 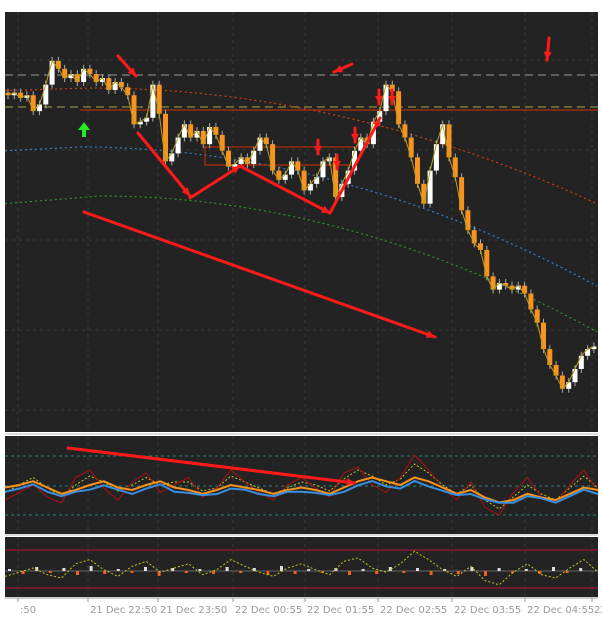 What do you see at coordinates (340, 610) in the screenshot?
I see `time-tick-label: 22 Dec 01:55` at bounding box center [340, 610].